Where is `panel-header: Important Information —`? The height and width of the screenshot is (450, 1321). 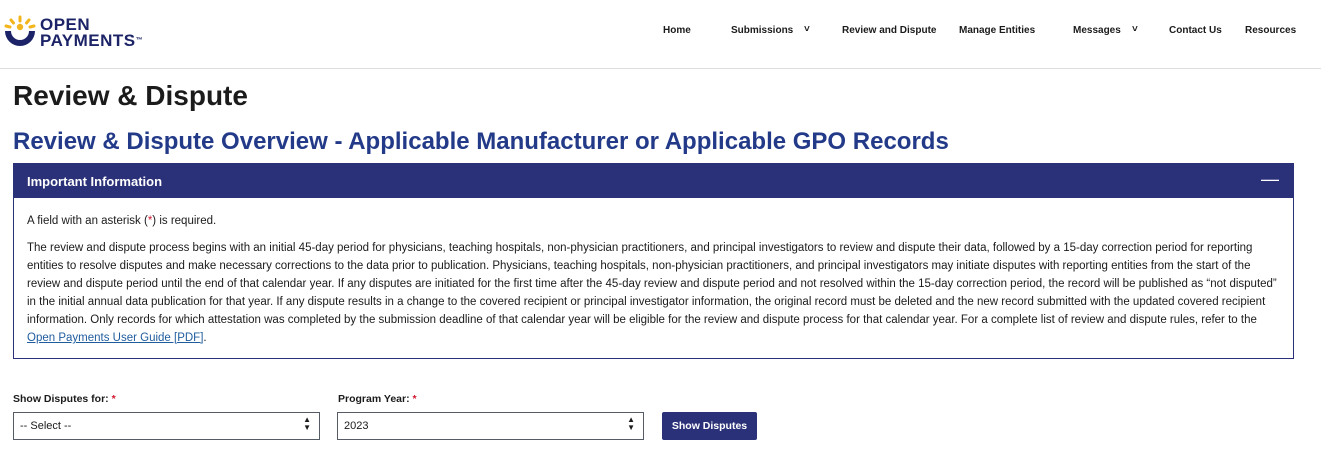 panel-header: Important Information — is located at coordinates (653, 181).